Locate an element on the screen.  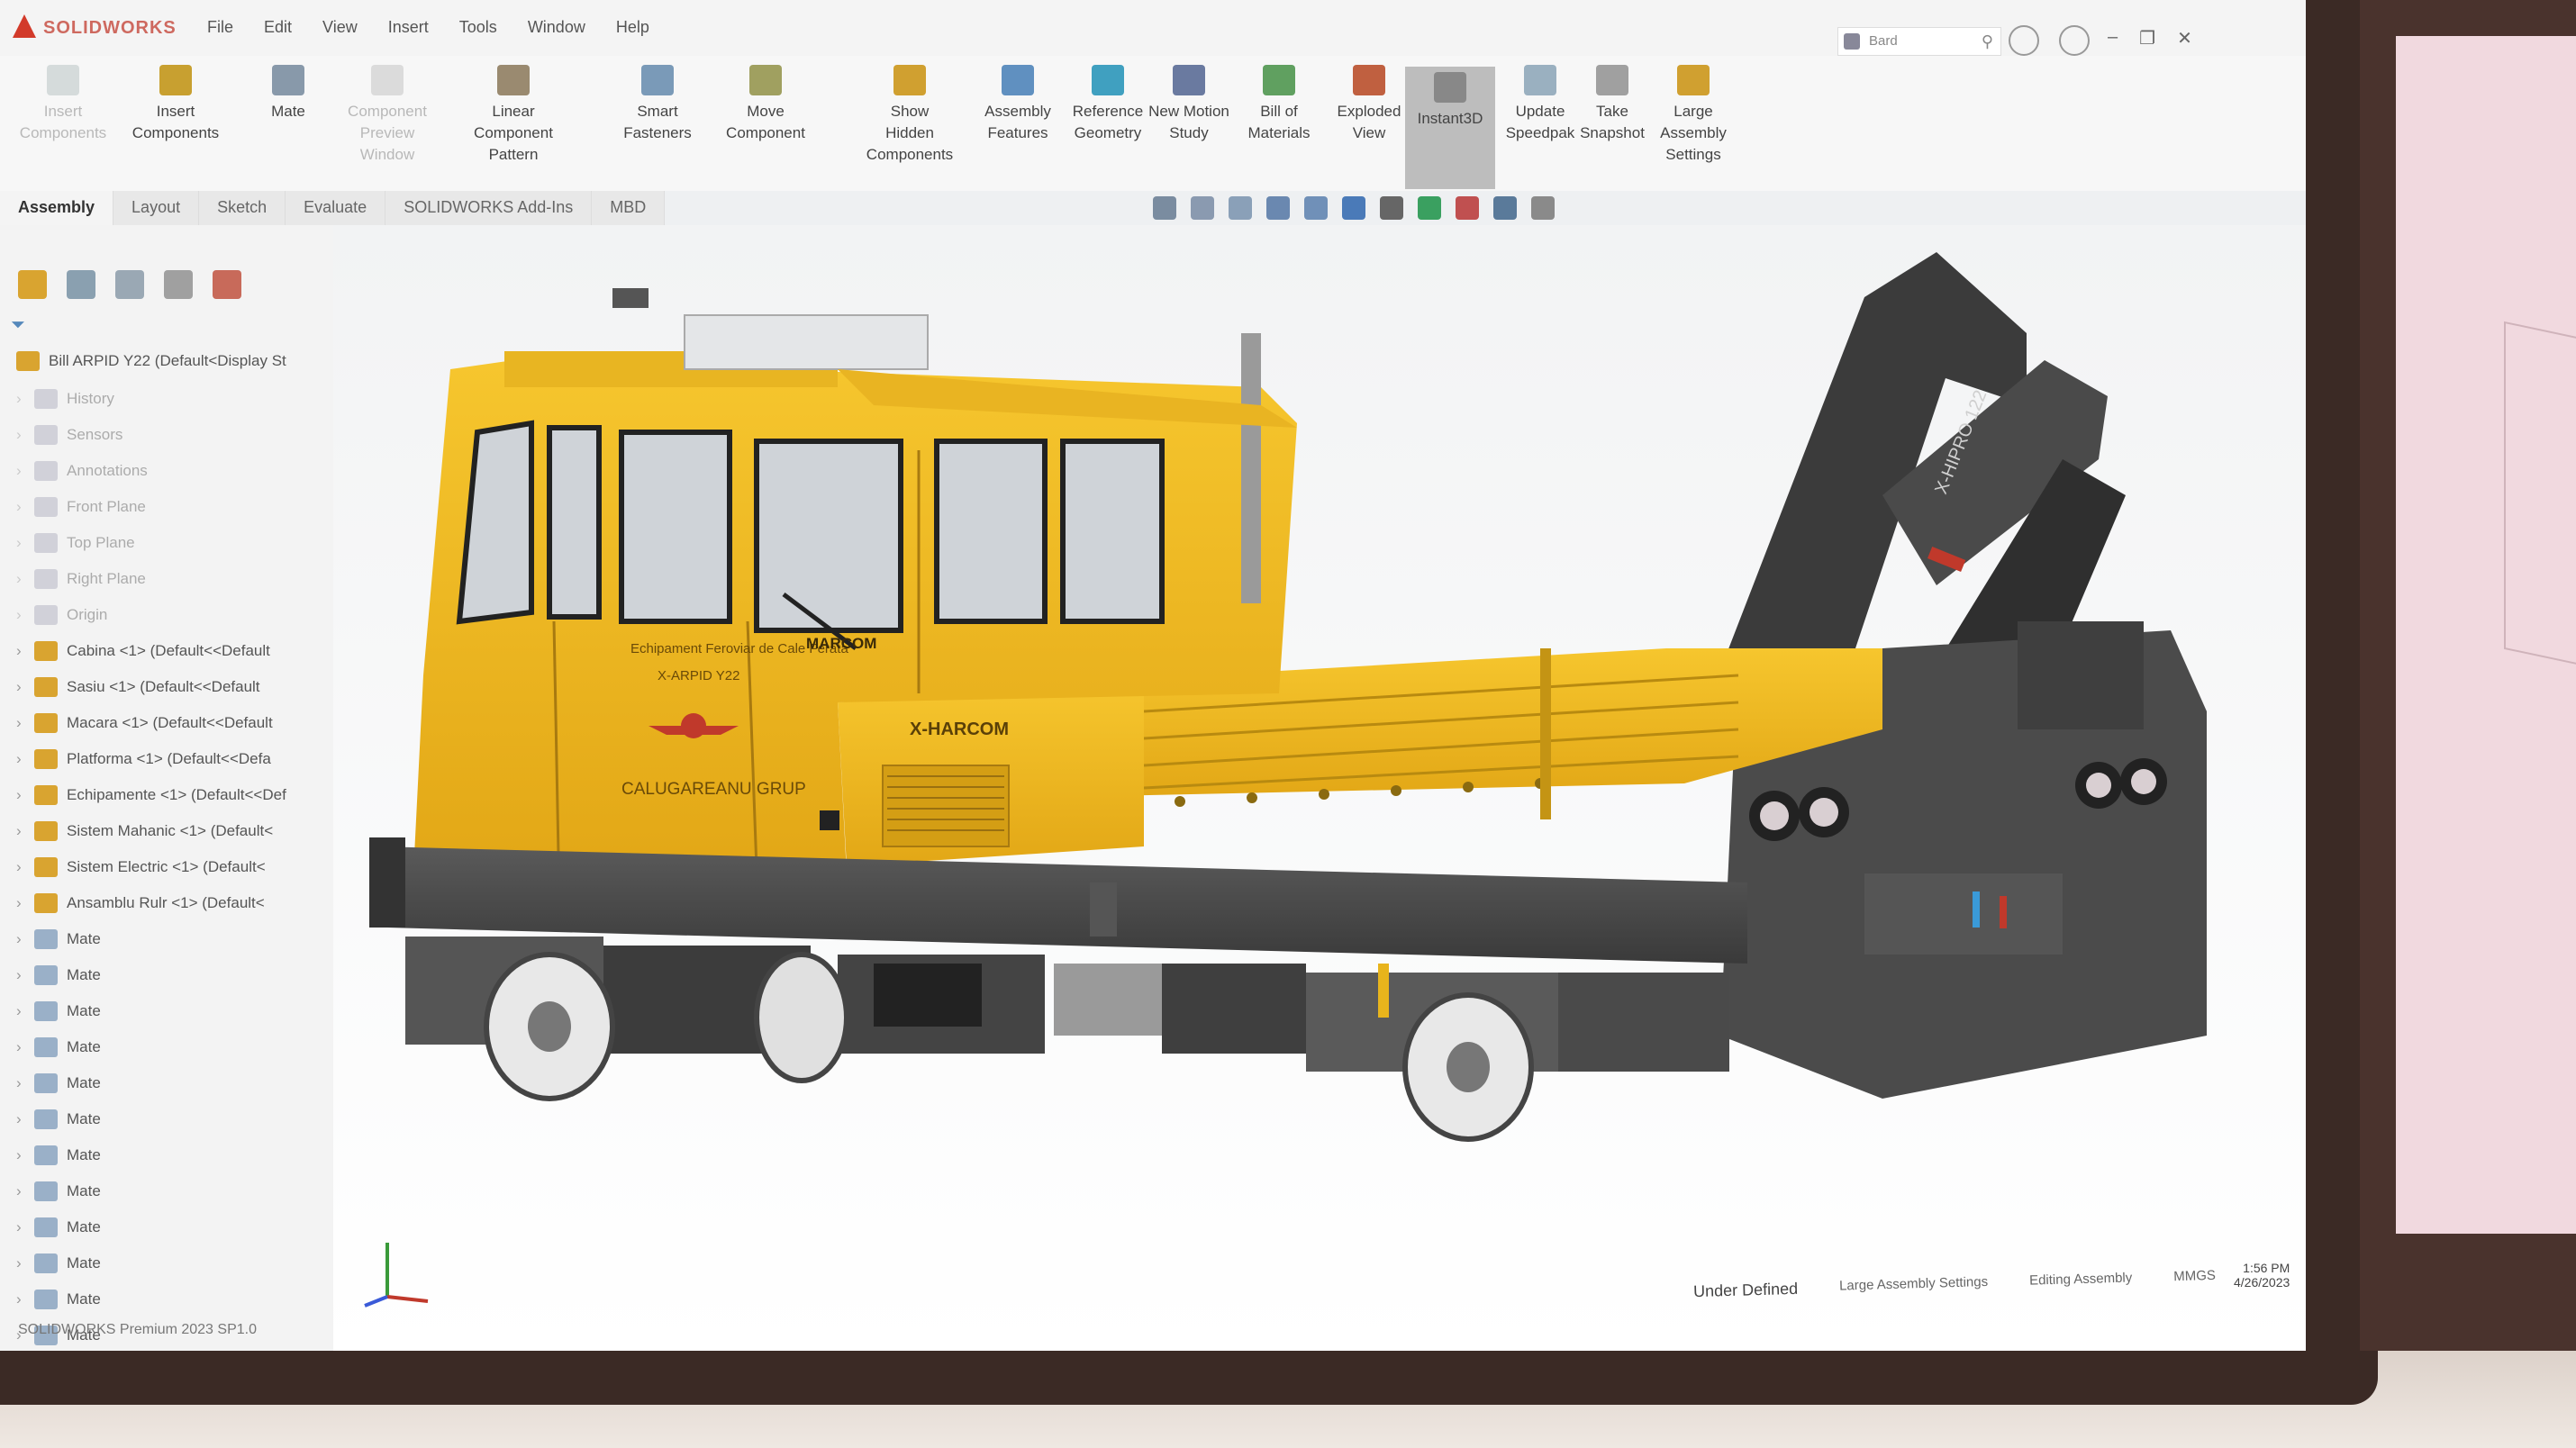
menu-tools: Tools is located at coordinates (478, 27).